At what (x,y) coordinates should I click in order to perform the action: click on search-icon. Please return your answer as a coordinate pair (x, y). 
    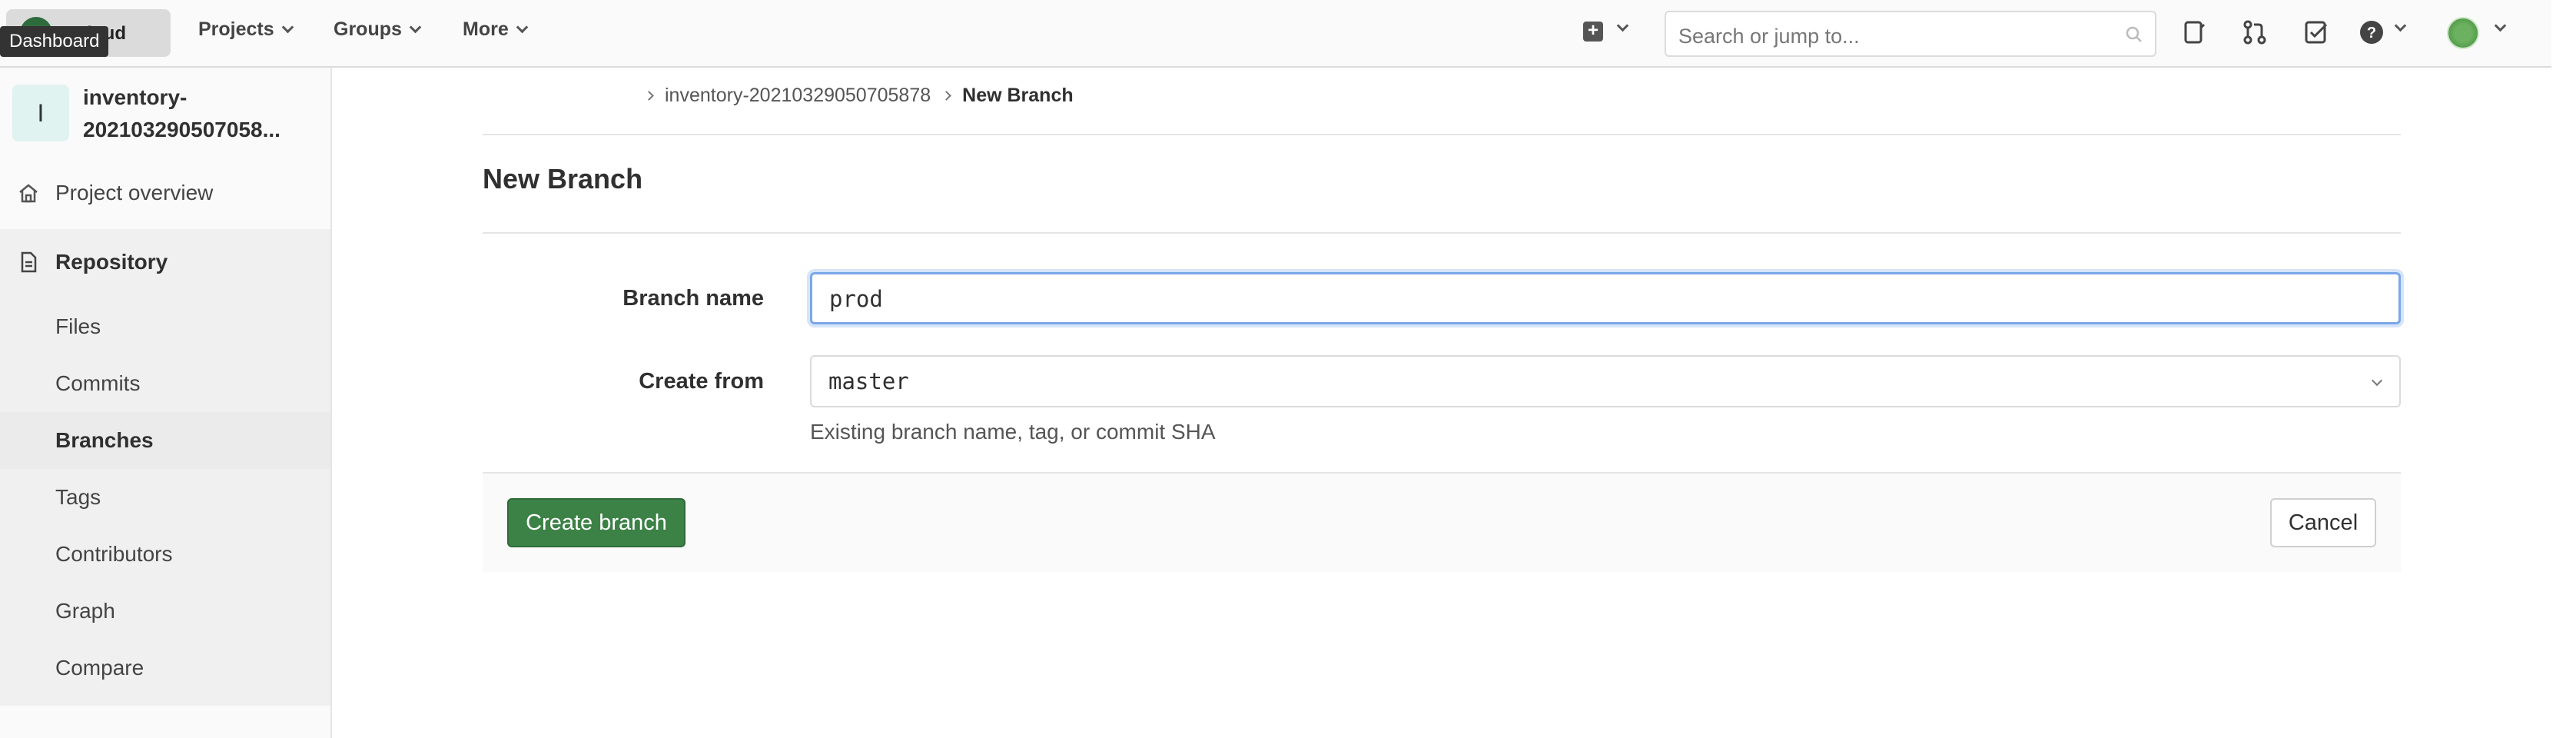
    Looking at the image, I should click on (2134, 34).